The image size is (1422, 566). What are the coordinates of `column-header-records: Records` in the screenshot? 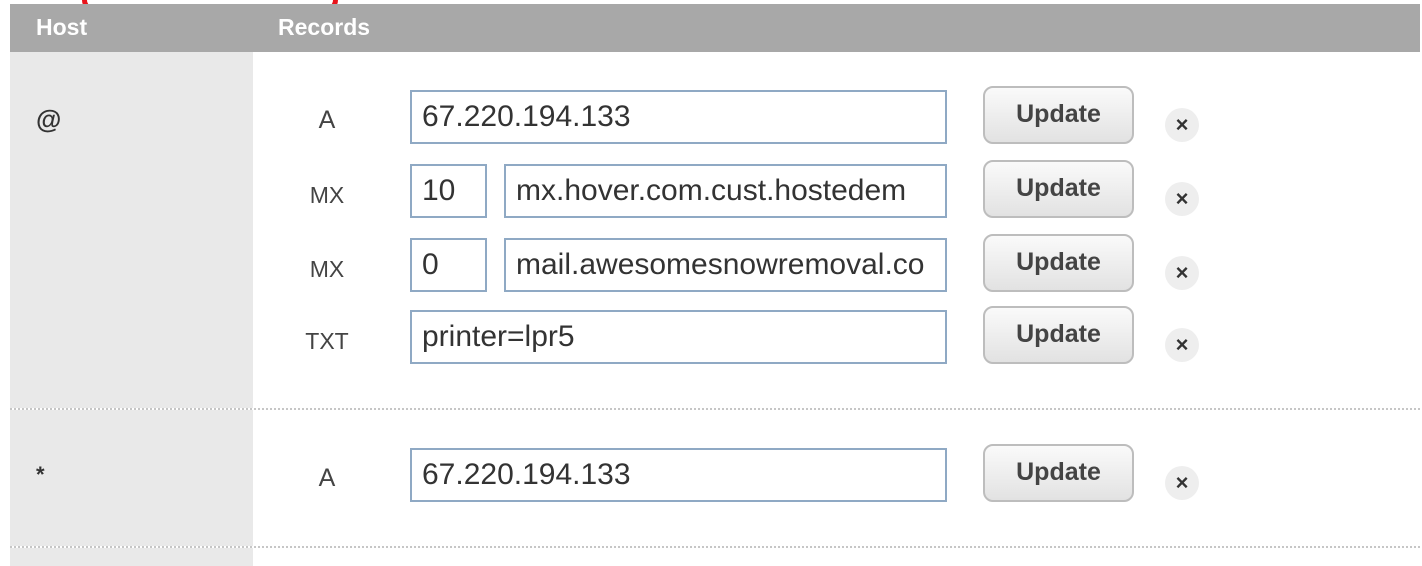 It's located at (324, 27).